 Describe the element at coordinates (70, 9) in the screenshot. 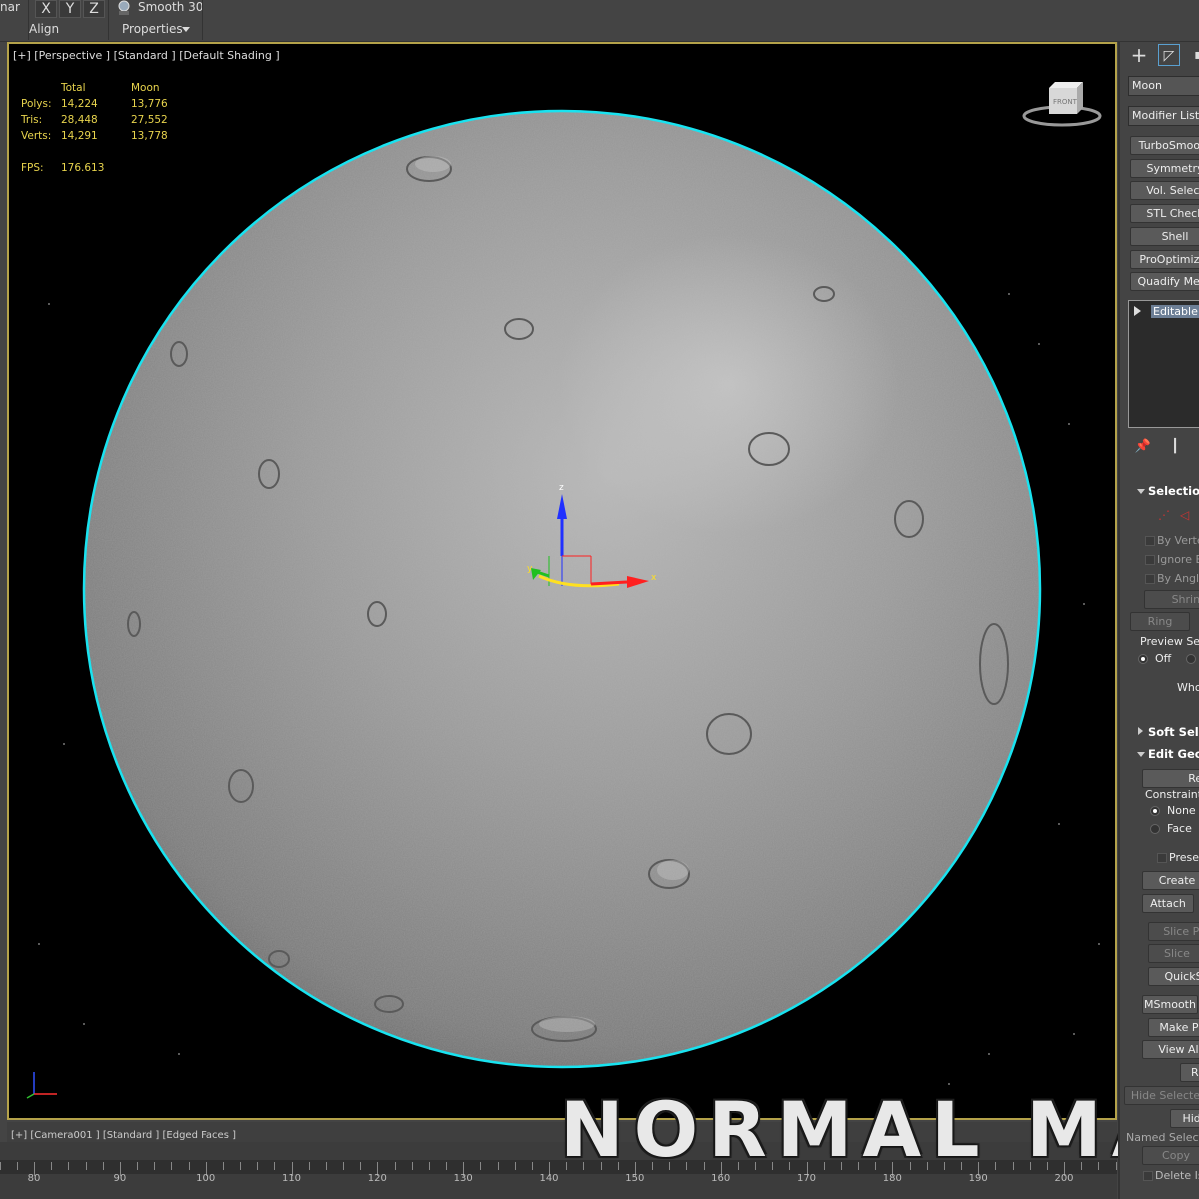

I see `align-y-button: Y` at that location.